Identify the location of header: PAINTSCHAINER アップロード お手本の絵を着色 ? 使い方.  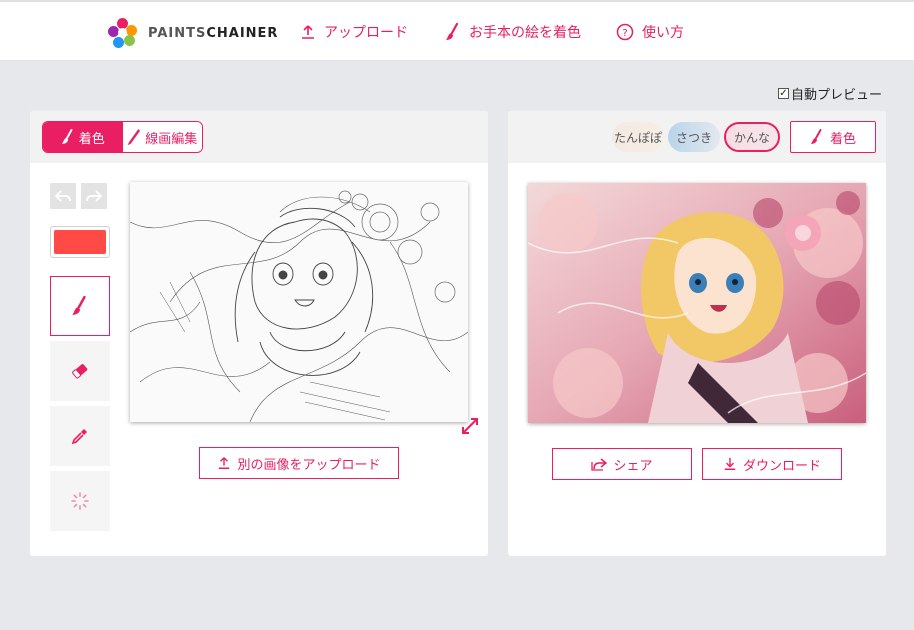
(457, 30).